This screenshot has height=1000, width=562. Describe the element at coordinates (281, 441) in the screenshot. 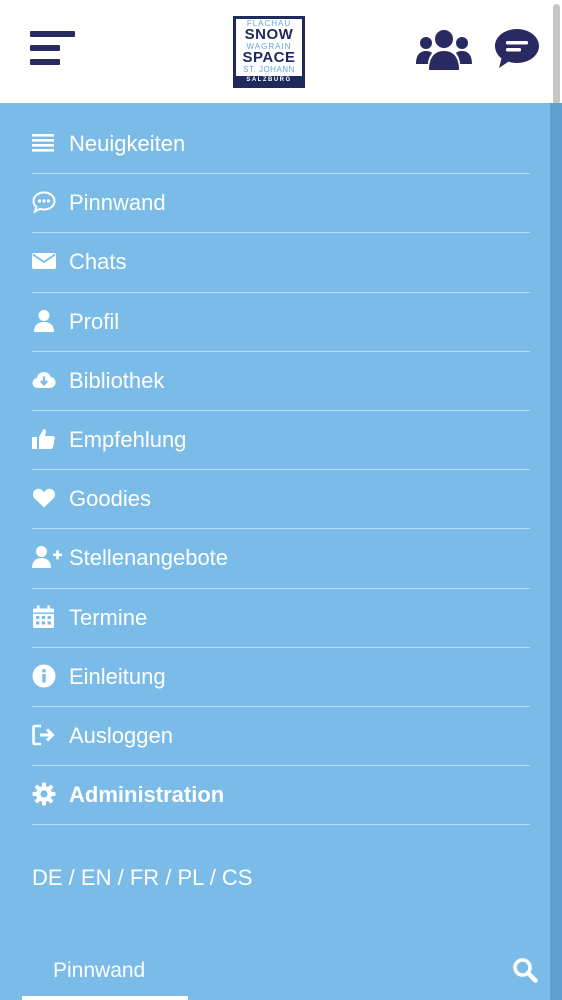

I see `menu-item-empfehlung: Empfehlung` at that location.